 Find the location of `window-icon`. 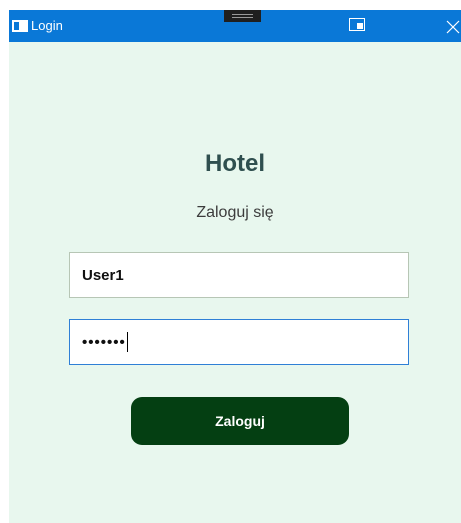

window-icon is located at coordinates (20, 26).